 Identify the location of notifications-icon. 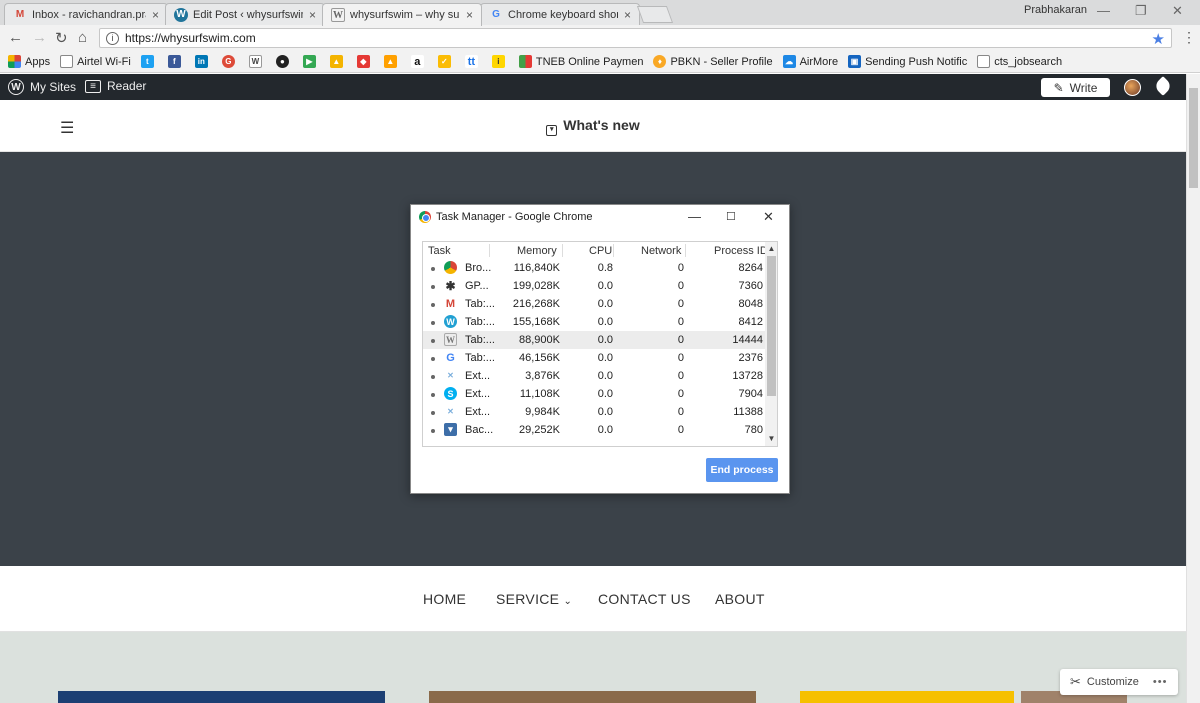
(1163, 86).